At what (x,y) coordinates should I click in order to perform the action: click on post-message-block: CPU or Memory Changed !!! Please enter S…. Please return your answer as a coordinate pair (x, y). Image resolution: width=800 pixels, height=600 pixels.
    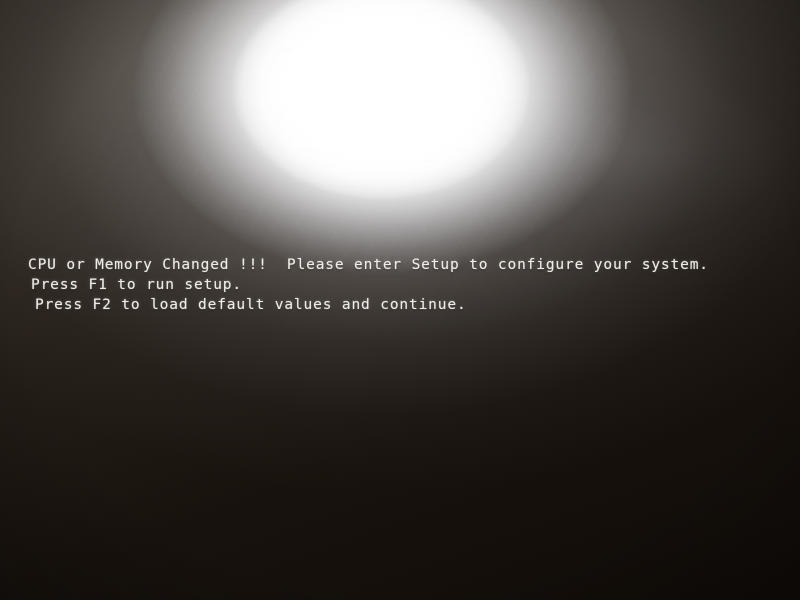
    Looking at the image, I should click on (412, 285).